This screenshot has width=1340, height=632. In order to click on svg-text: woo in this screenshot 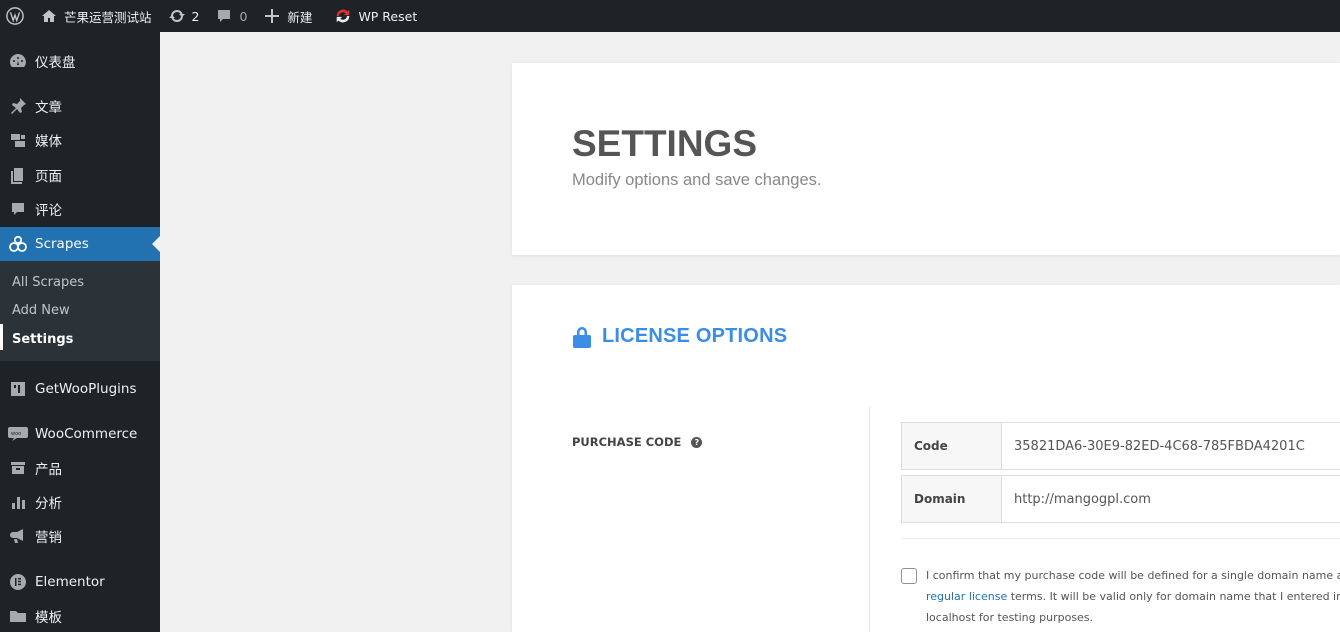, I will do `click(16, 434)`.